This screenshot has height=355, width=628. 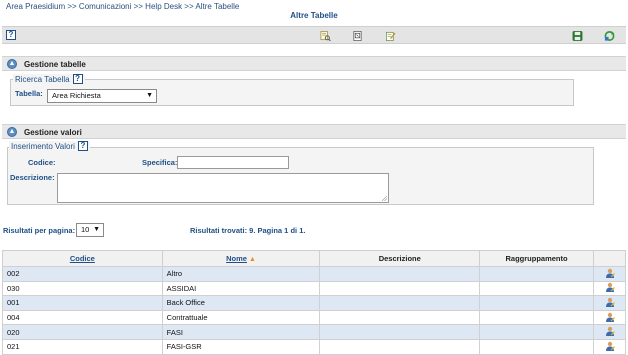 I want to click on per-page-label: Risultati per pagina:, so click(x=39, y=230).